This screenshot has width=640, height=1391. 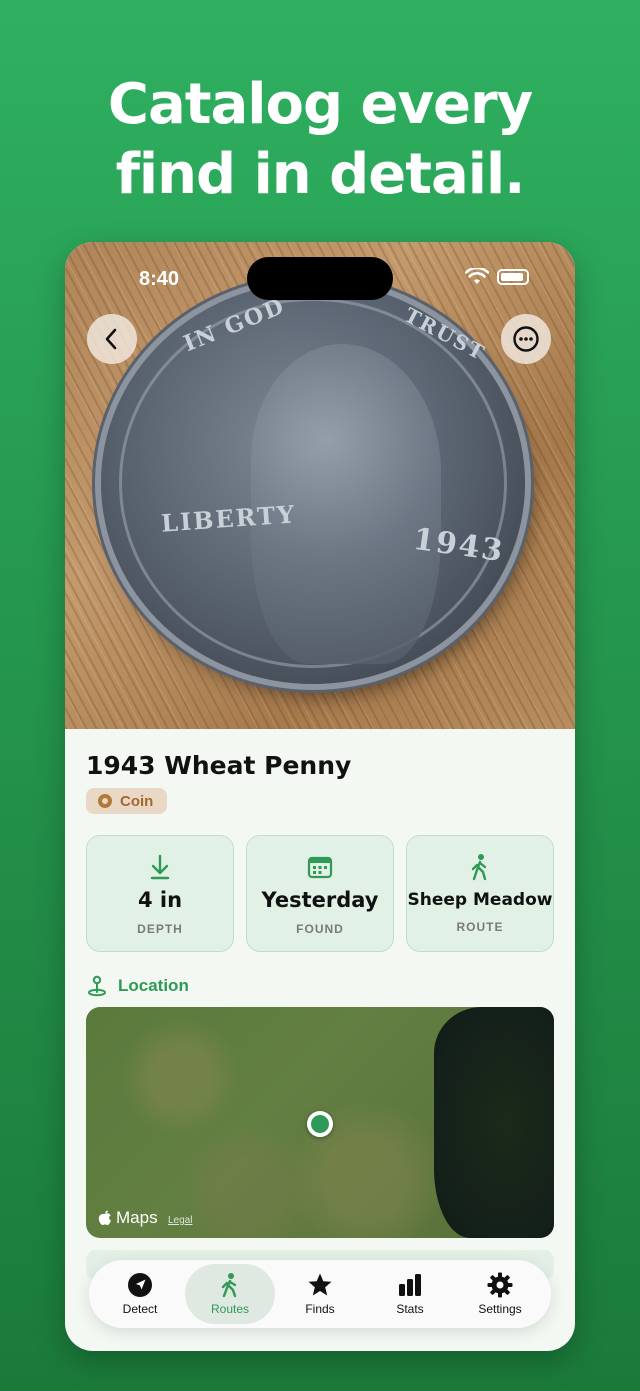 What do you see at coordinates (160, 867) in the screenshot?
I see `arrow-down-icon` at bounding box center [160, 867].